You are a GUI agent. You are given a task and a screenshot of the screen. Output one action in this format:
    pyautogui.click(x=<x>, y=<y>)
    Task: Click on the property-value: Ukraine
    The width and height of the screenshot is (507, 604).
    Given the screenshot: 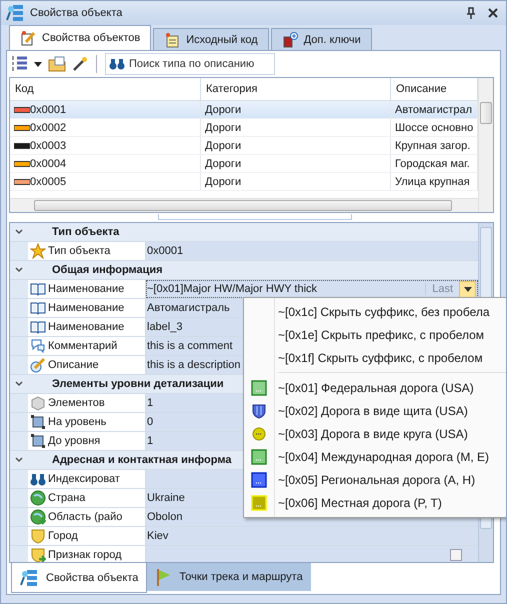 What is the action you would take?
    pyautogui.click(x=166, y=498)
    